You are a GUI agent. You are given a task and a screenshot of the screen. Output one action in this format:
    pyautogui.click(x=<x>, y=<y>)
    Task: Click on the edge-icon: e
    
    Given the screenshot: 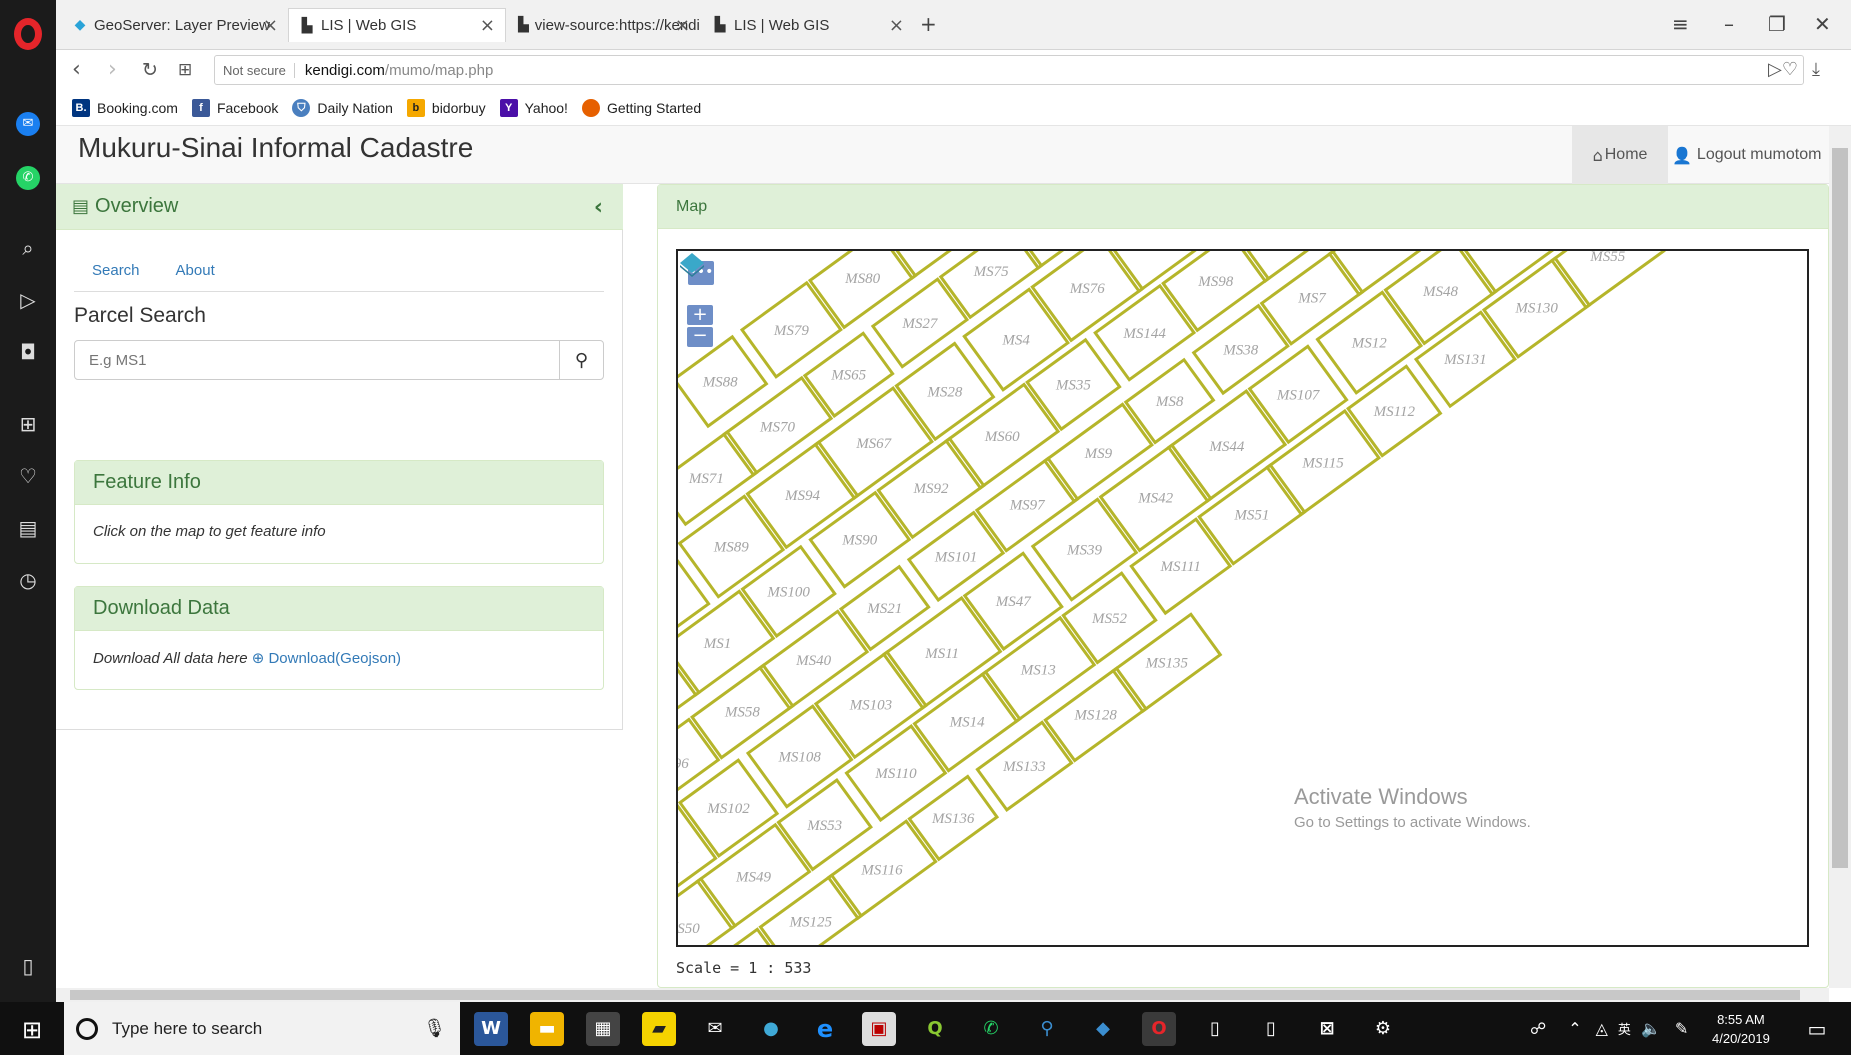 What is the action you would take?
    pyautogui.click(x=825, y=1029)
    